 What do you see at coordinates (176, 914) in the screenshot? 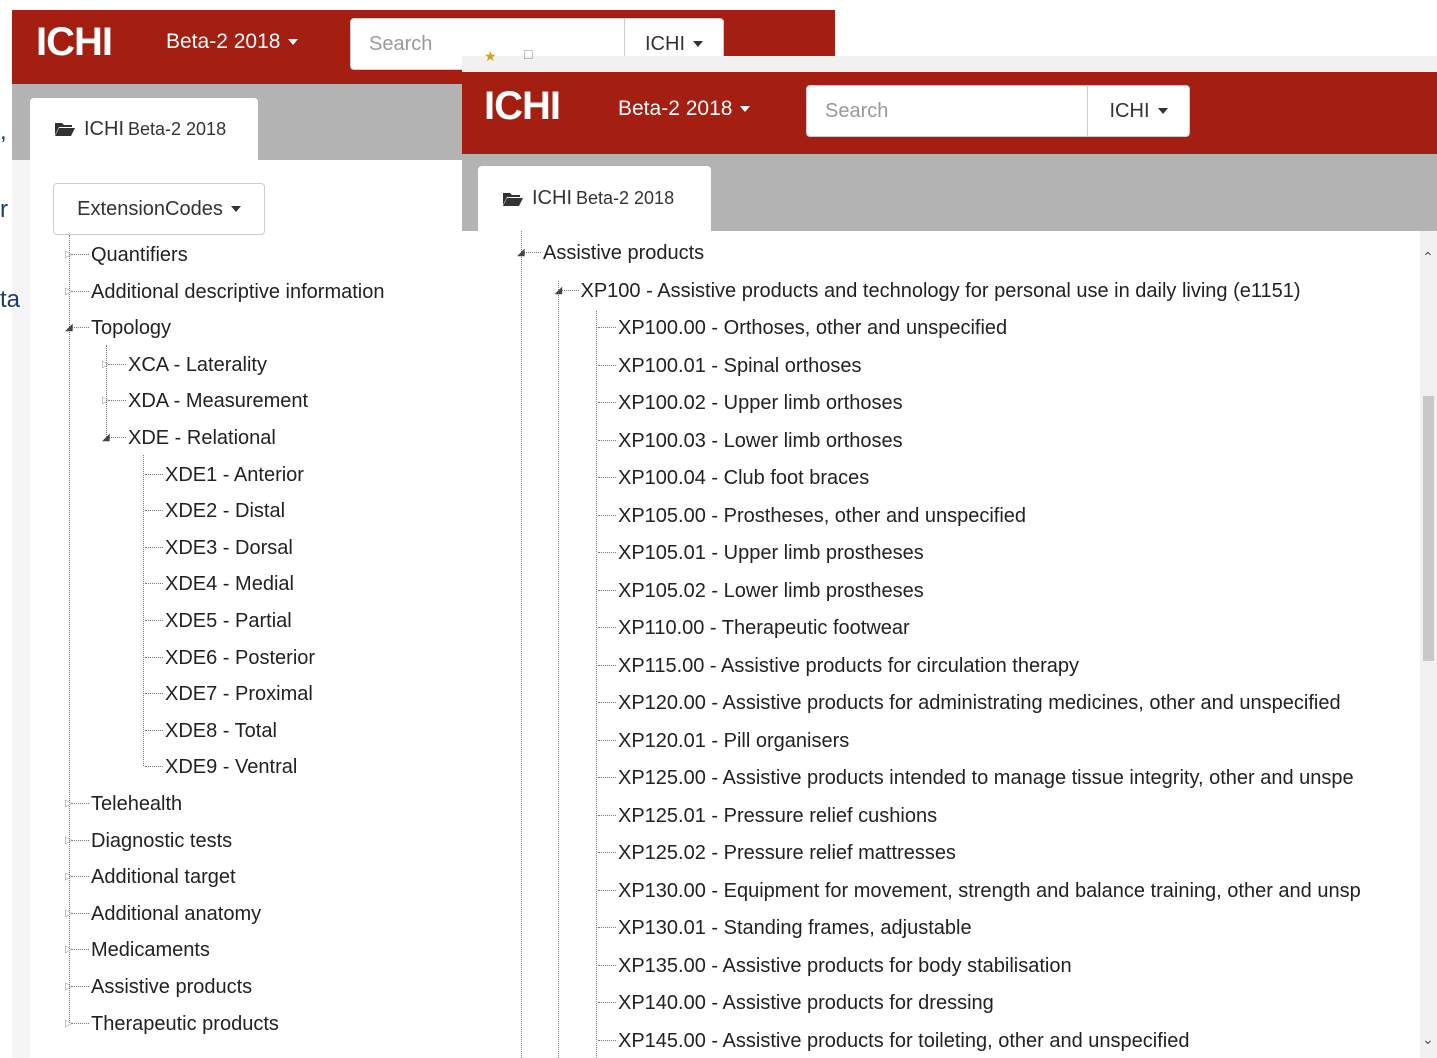
I see `tree-node: Additional anatomy` at bounding box center [176, 914].